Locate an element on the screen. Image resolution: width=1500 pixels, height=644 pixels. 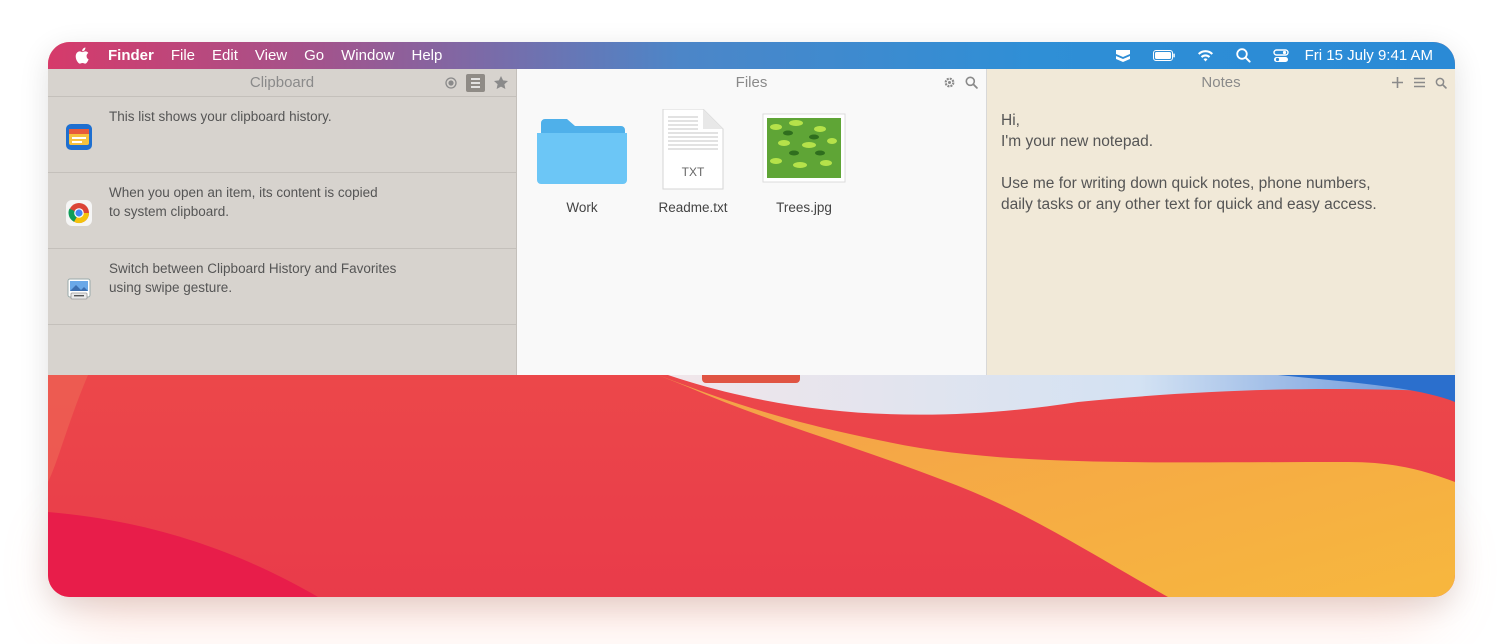
spotlight-search-icon is located at coordinates (1243, 55).